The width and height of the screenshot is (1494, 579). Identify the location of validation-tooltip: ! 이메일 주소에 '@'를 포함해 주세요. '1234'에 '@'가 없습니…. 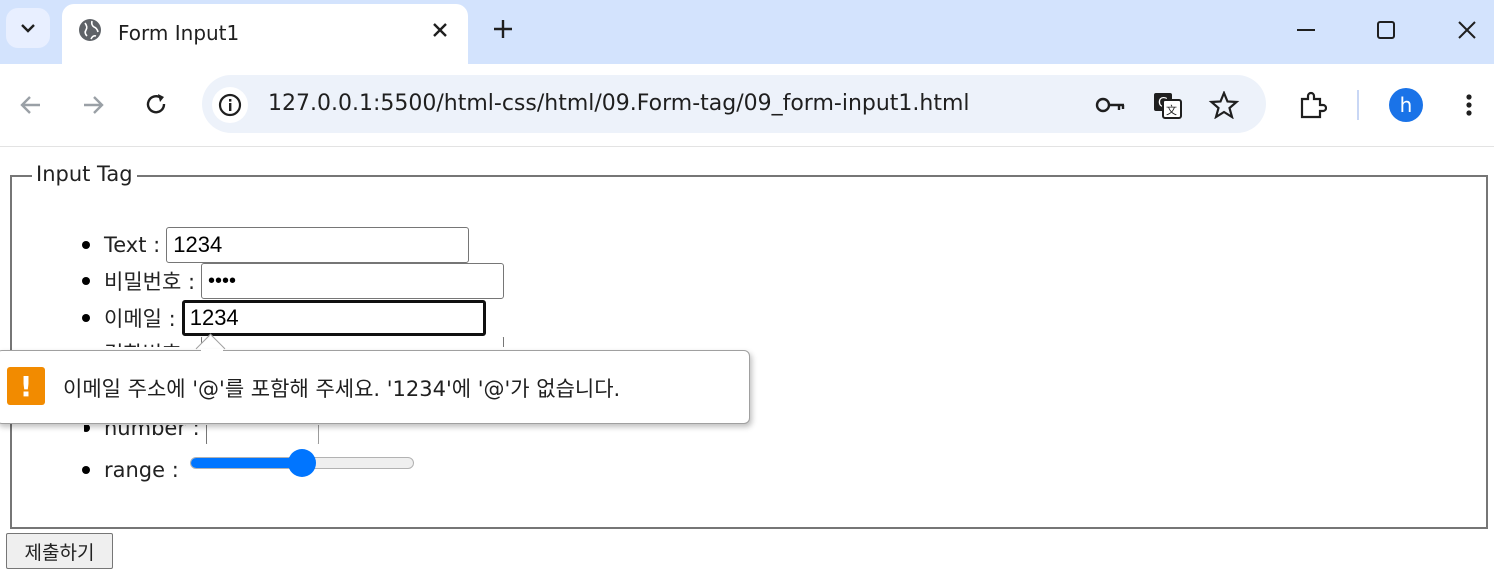
(375, 387).